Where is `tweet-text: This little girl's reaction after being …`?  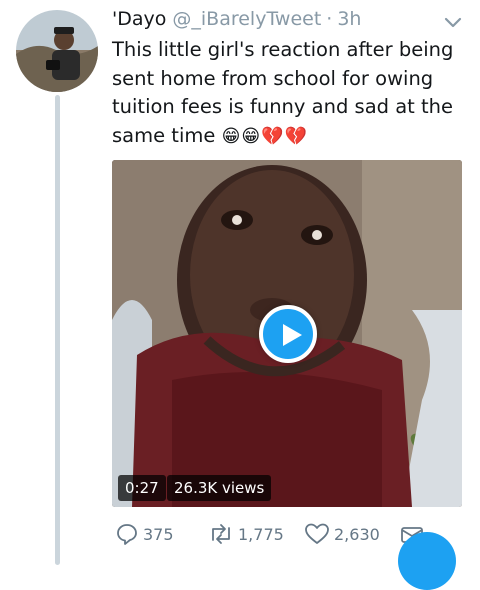 tweet-text: This little girl's reaction after being … is located at coordinates (287, 93).